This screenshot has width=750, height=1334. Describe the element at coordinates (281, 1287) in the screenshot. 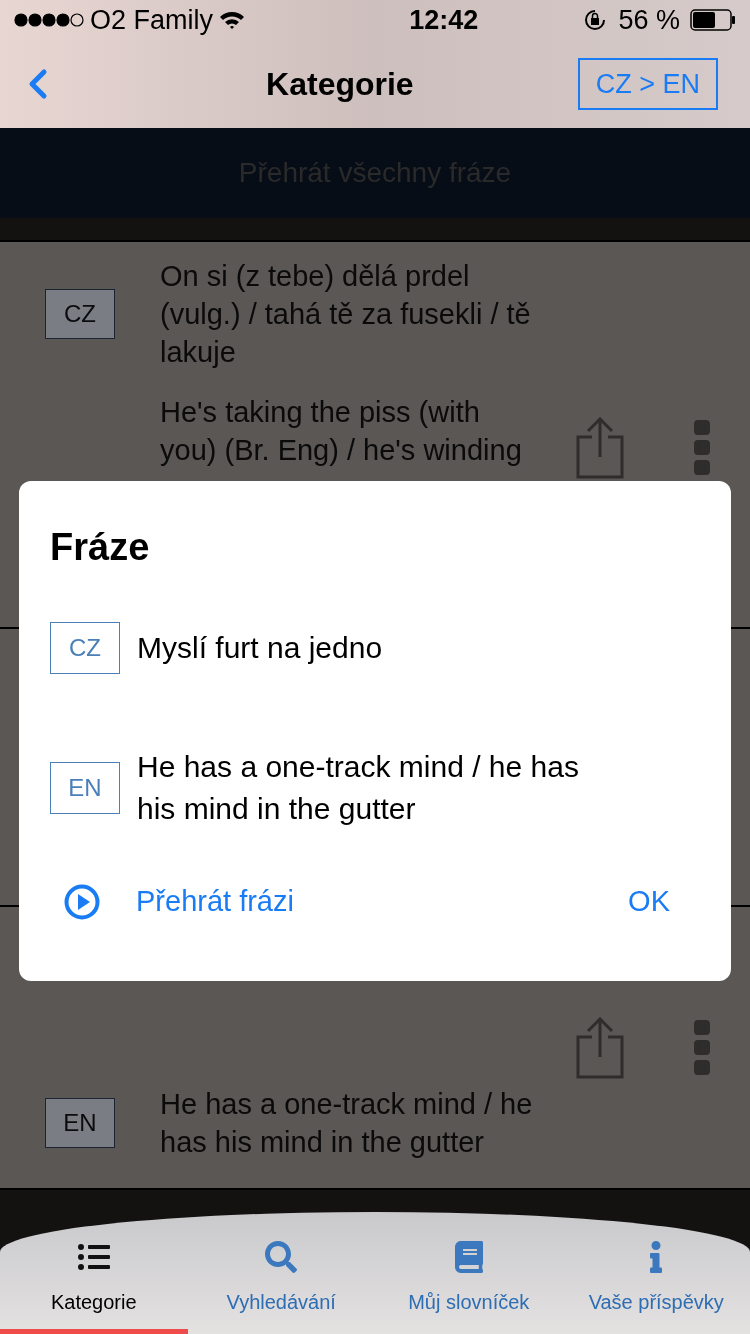

I see `tab: Vyhledávání` at that location.